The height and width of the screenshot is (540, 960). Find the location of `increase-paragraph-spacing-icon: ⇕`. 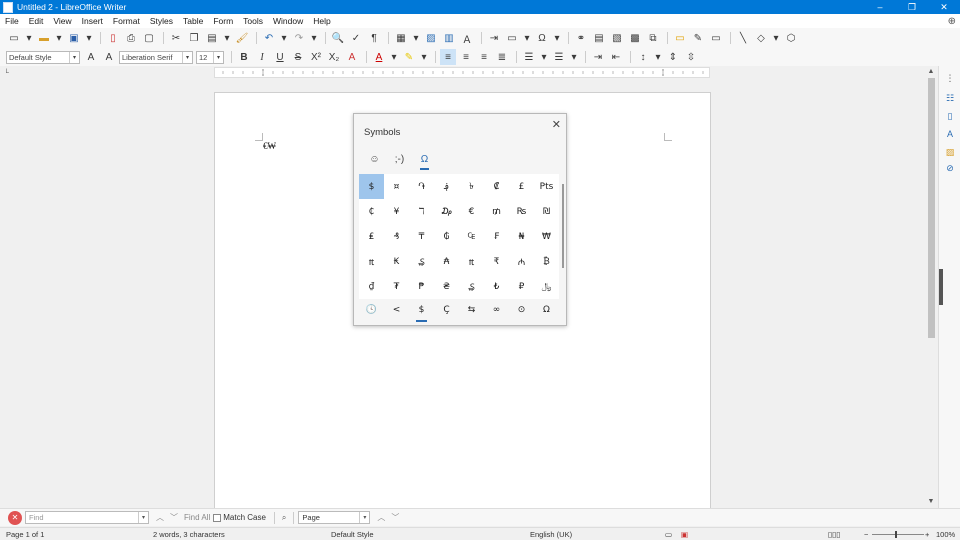

increase-paragraph-spacing-icon: ⇕ is located at coordinates (673, 57).